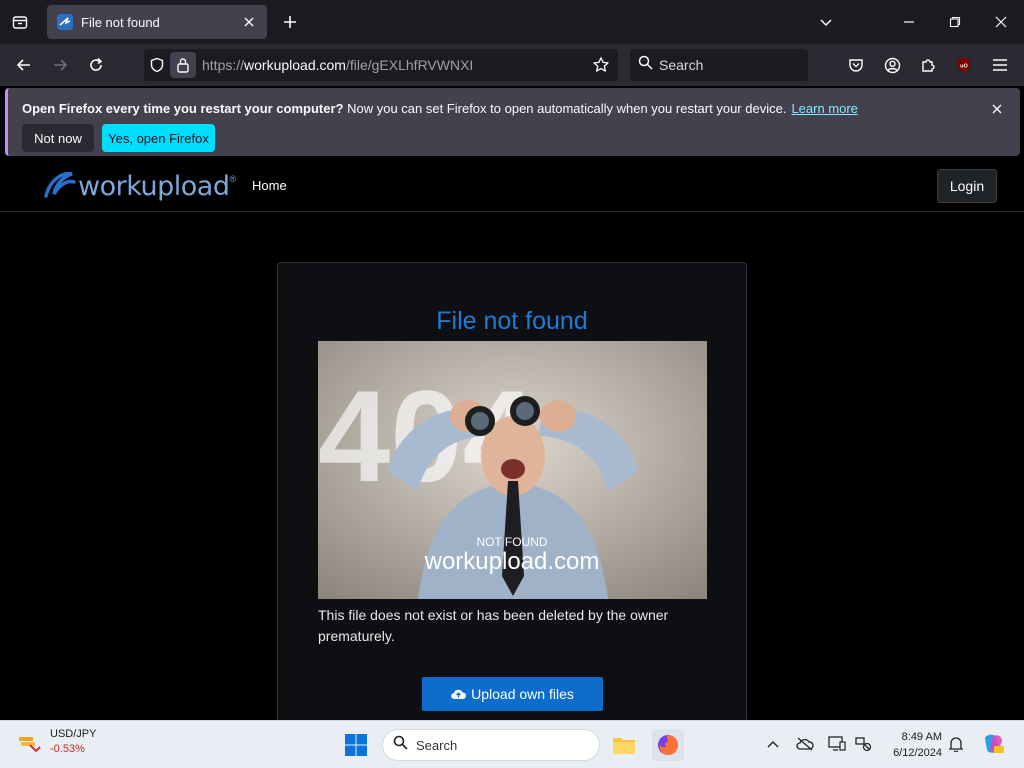 The width and height of the screenshot is (1024, 768). Describe the element at coordinates (20, 22) in the screenshot. I see `list-all-tabs-icon` at that location.